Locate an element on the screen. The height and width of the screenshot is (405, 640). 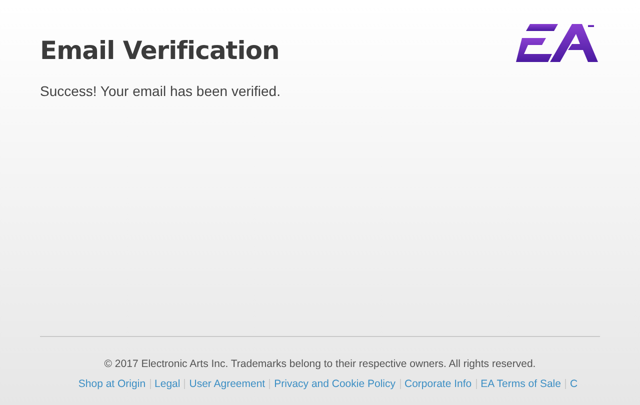
footer-link: EA Terms of Sale is located at coordinates (520, 383).